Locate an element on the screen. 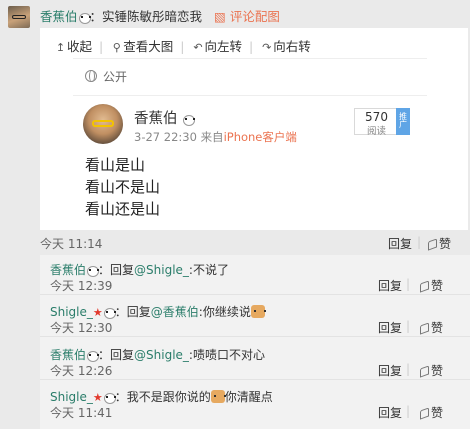 This screenshot has width=470, height=429. read-label: 阅读 is located at coordinates (376, 131).